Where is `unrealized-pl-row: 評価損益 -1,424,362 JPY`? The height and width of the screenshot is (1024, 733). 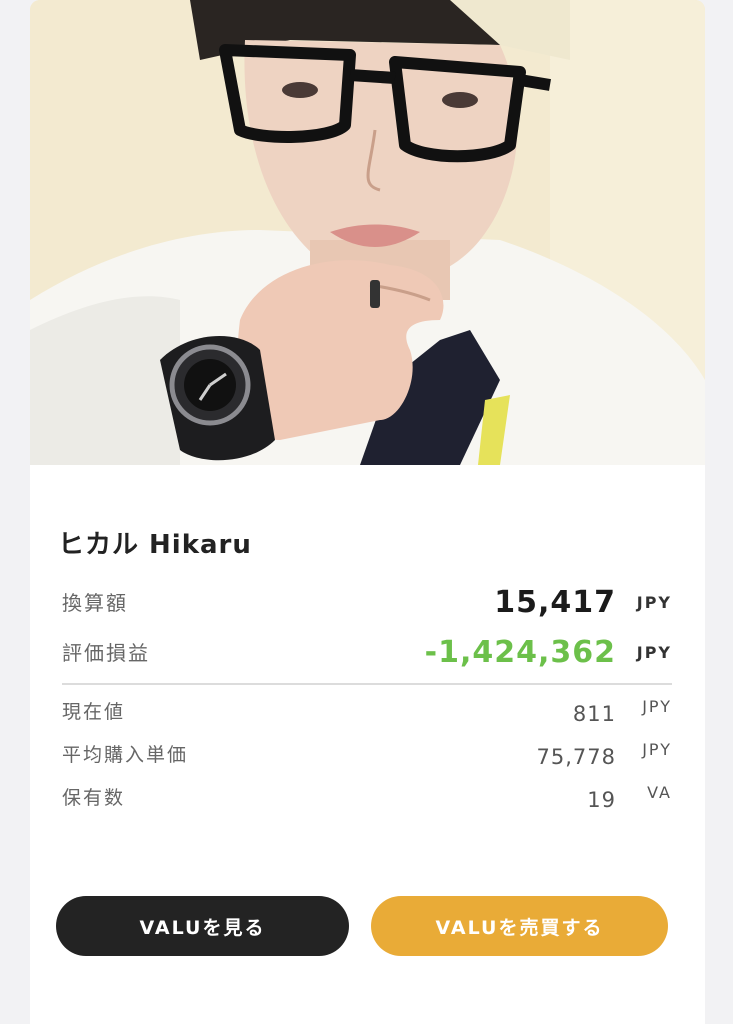 unrealized-pl-row: 評価損益 -1,424,362 JPY is located at coordinates (367, 652).